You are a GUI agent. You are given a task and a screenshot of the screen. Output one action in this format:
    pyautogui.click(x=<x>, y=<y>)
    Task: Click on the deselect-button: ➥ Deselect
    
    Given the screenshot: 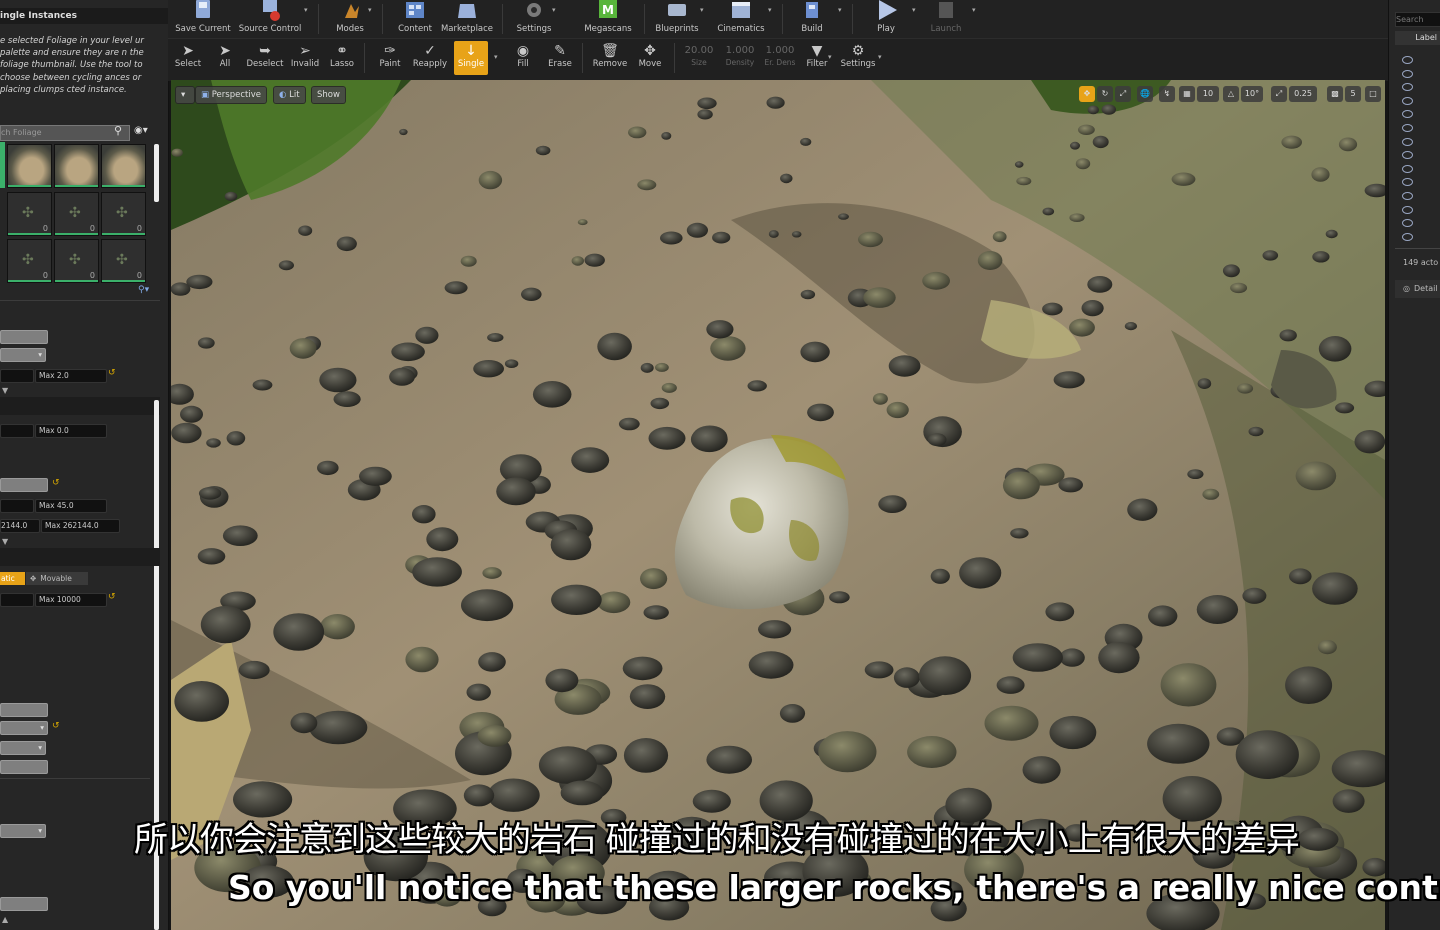 What is the action you would take?
    pyautogui.click(x=265, y=56)
    